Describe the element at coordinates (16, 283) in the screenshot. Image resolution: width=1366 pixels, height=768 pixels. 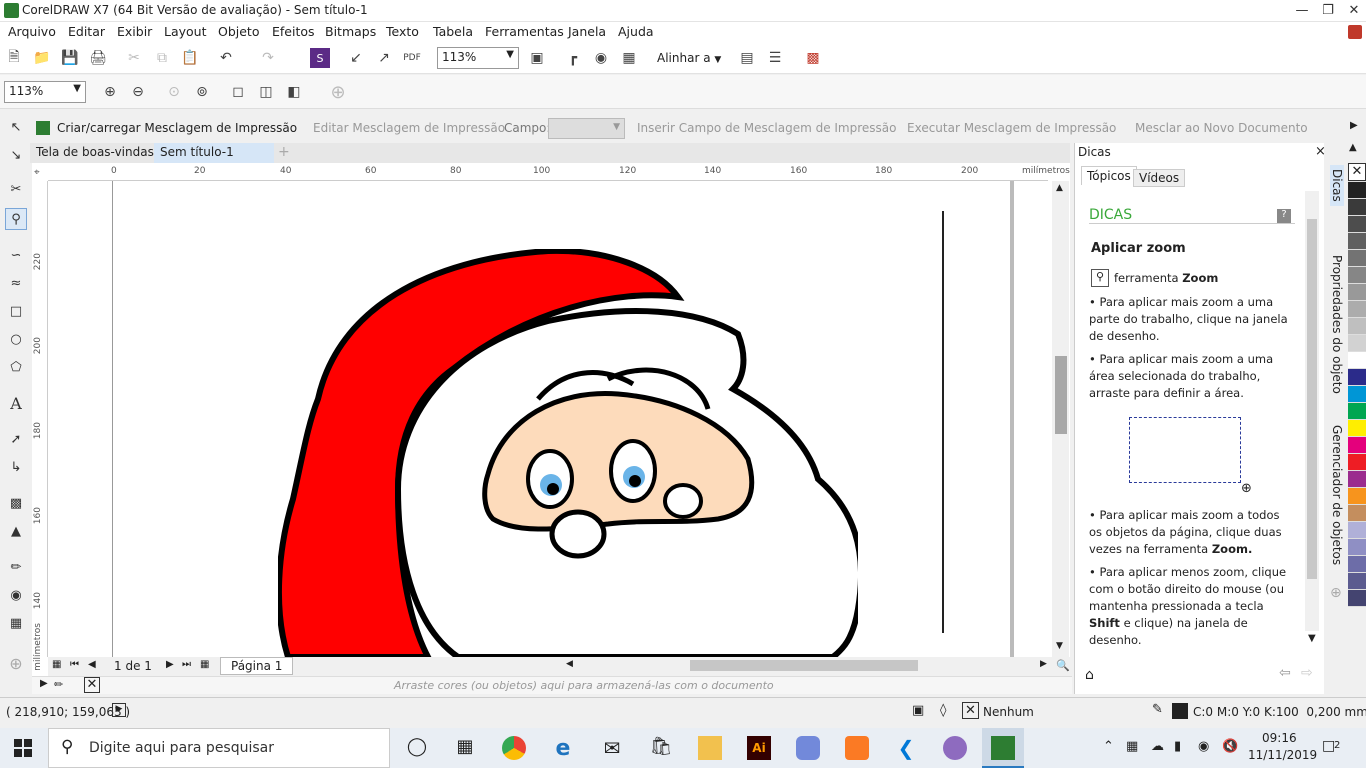
I see `artistic-media-icon: ≈` at that location.